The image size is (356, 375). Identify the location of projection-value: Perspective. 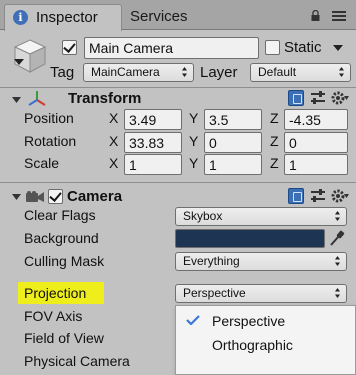
(214, 293).